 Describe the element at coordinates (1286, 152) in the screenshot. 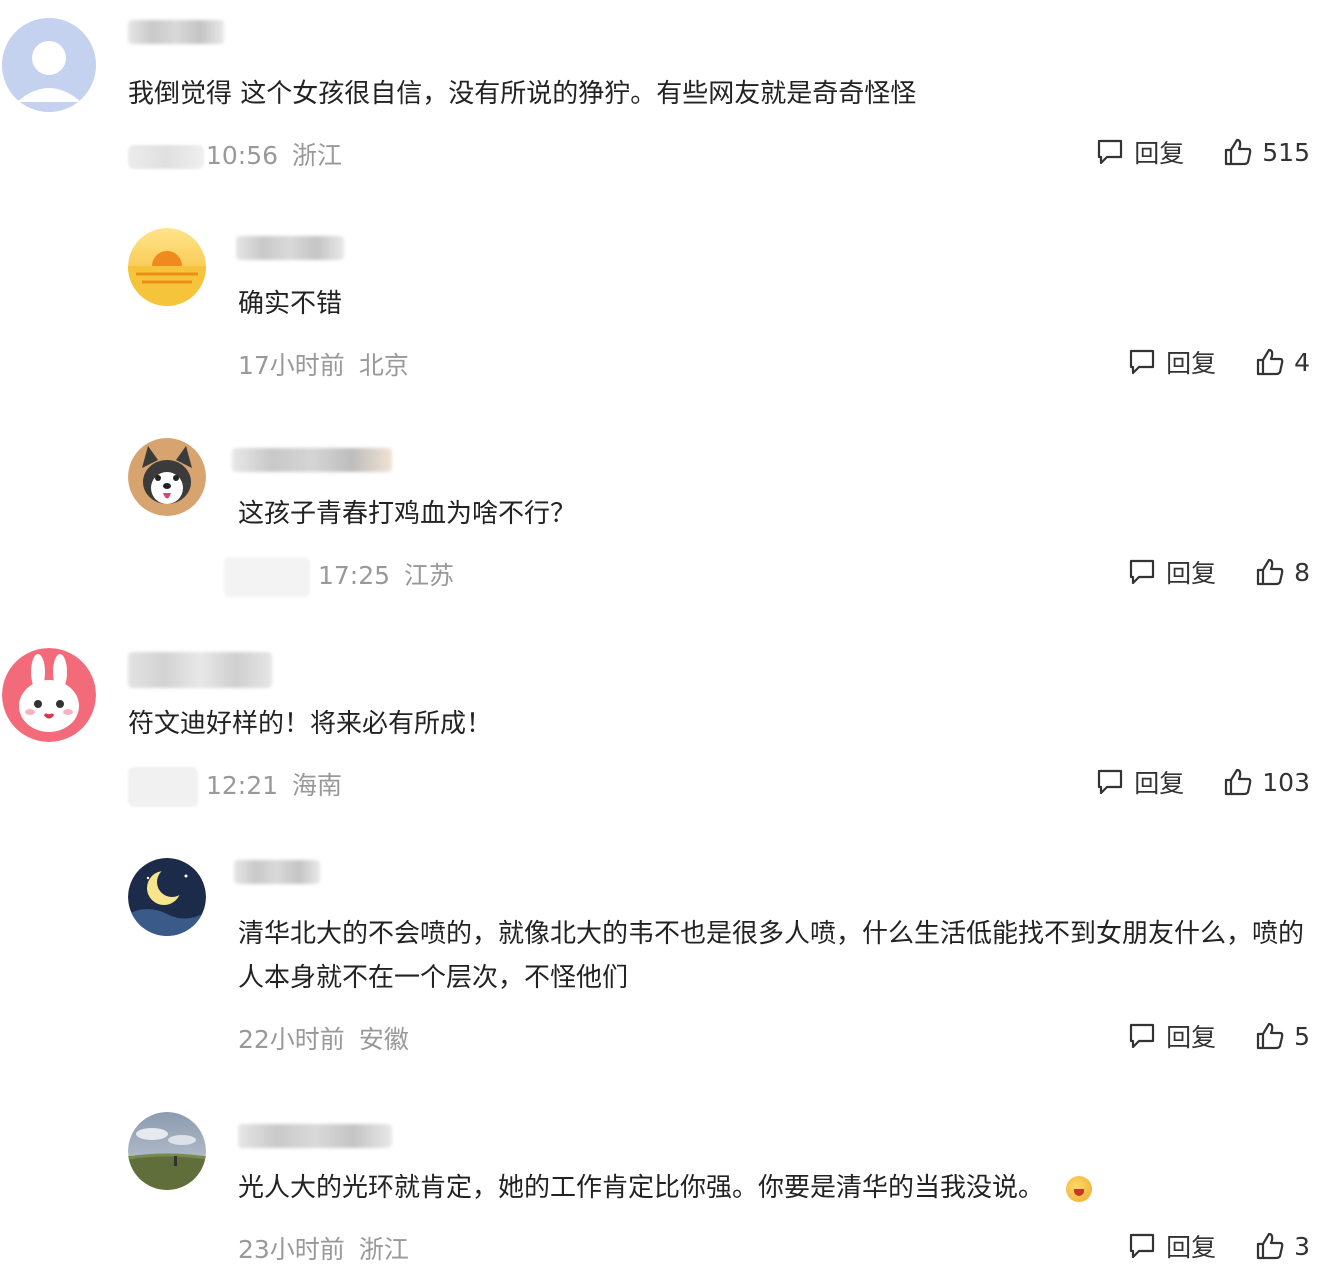

I see `like-count: 515` at that location.